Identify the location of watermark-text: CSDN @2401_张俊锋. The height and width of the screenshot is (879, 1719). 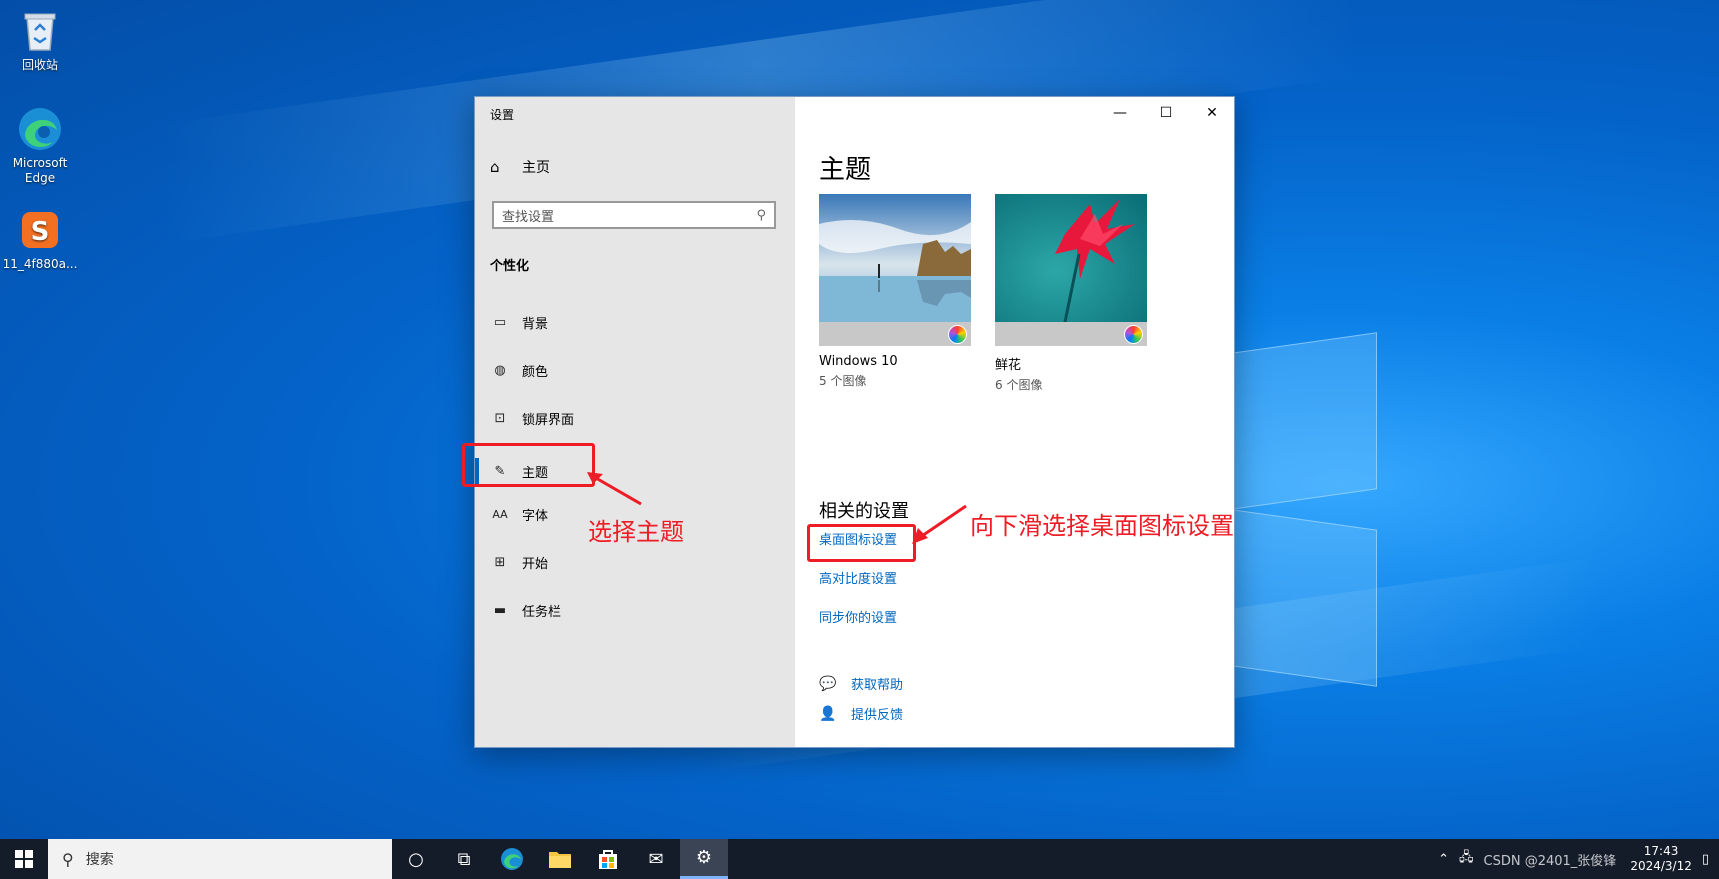
(1550, 861).